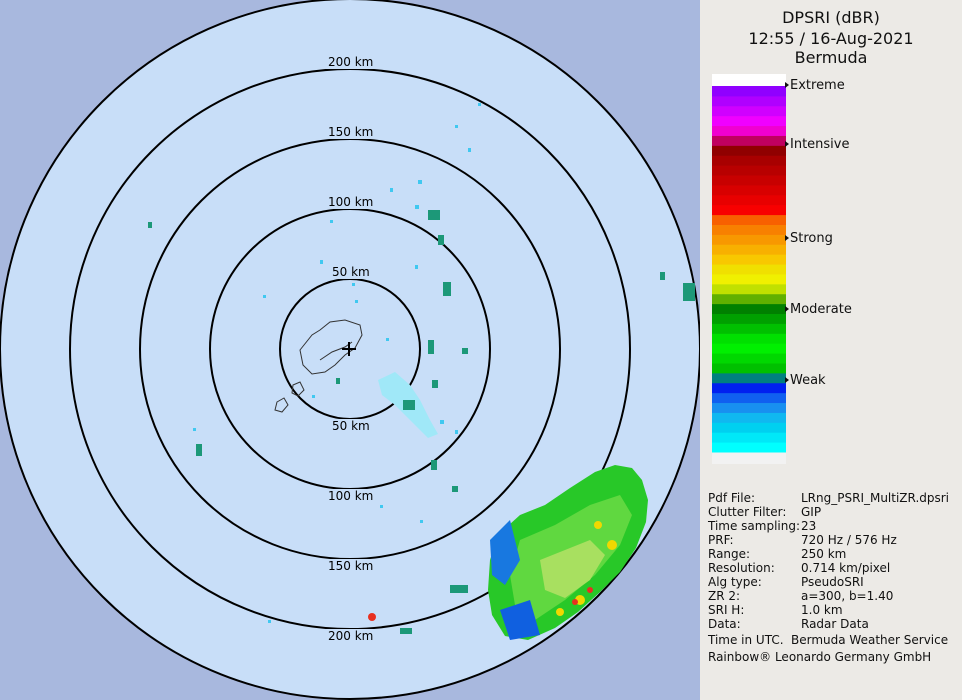  I want to click on info-value: 0.714 km/pixel, so click(846, 568).